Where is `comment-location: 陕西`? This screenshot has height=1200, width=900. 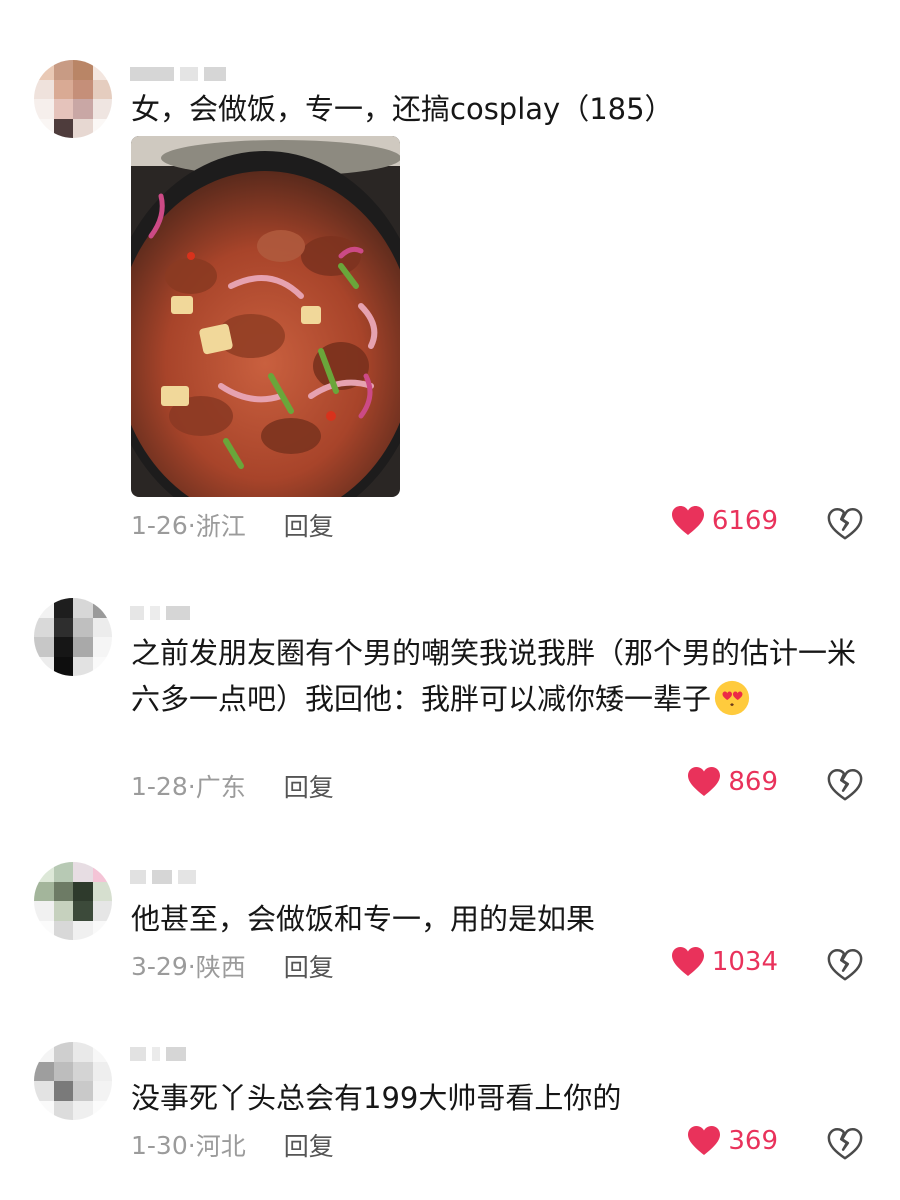
comment-location: 陕西 is located at coordinates (220, 967).